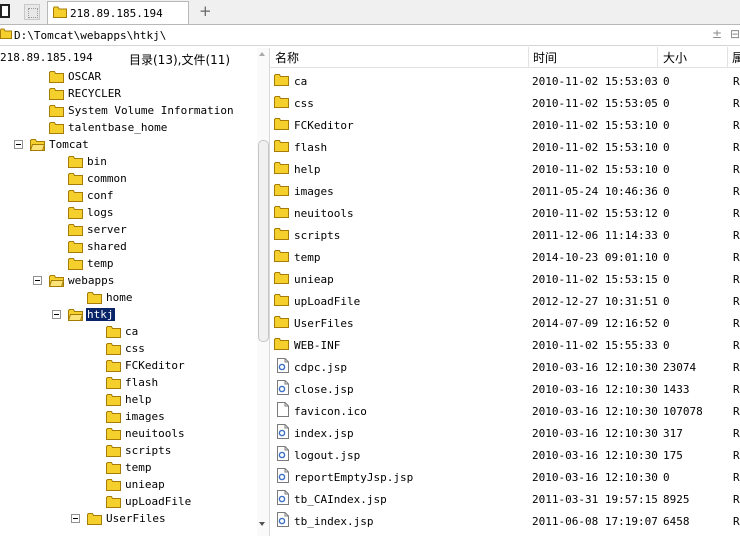 This screenshot has height=536, width=740. I want to click on file-row: tb_index.jsp 2011-06-08 17:19:07 6458 R, so click(505, 520).